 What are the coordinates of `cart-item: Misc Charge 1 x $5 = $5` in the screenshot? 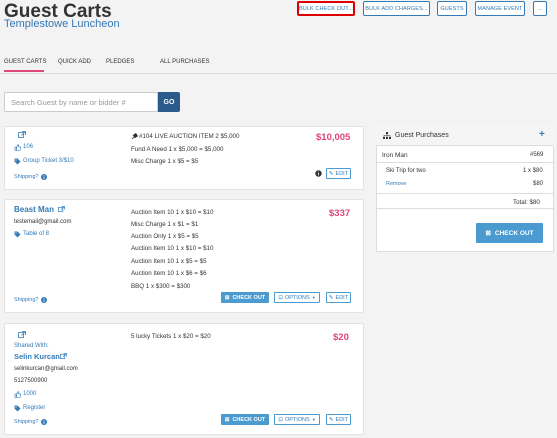 It's located at (165, 161).